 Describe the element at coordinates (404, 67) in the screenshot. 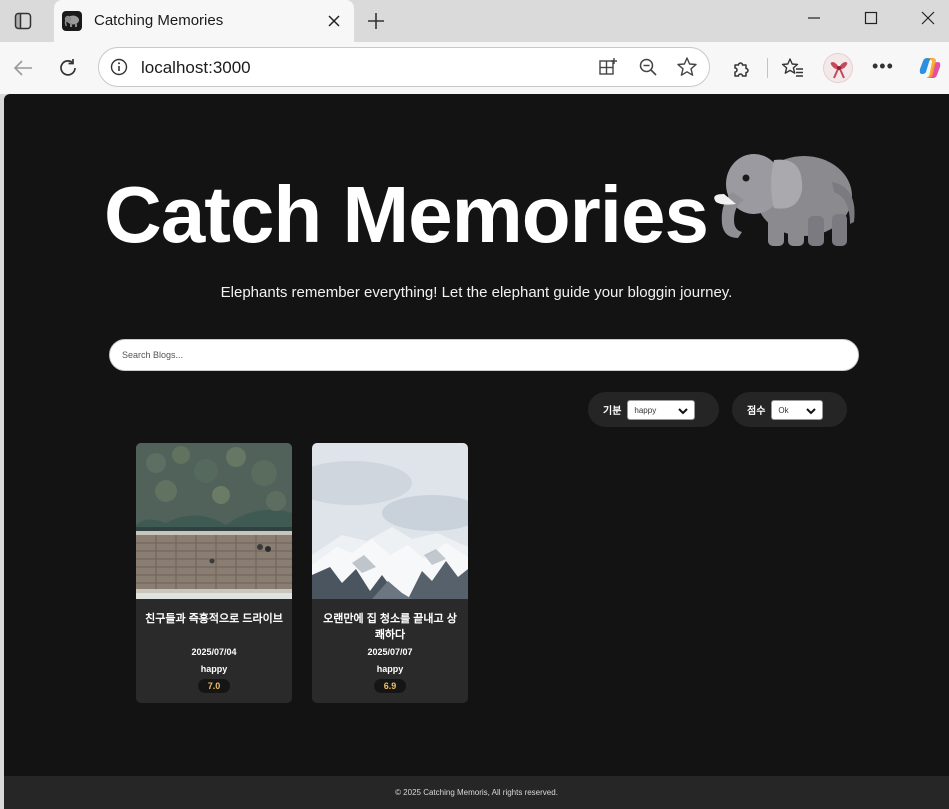

I see `address-bar: localhost:3000` at that location.